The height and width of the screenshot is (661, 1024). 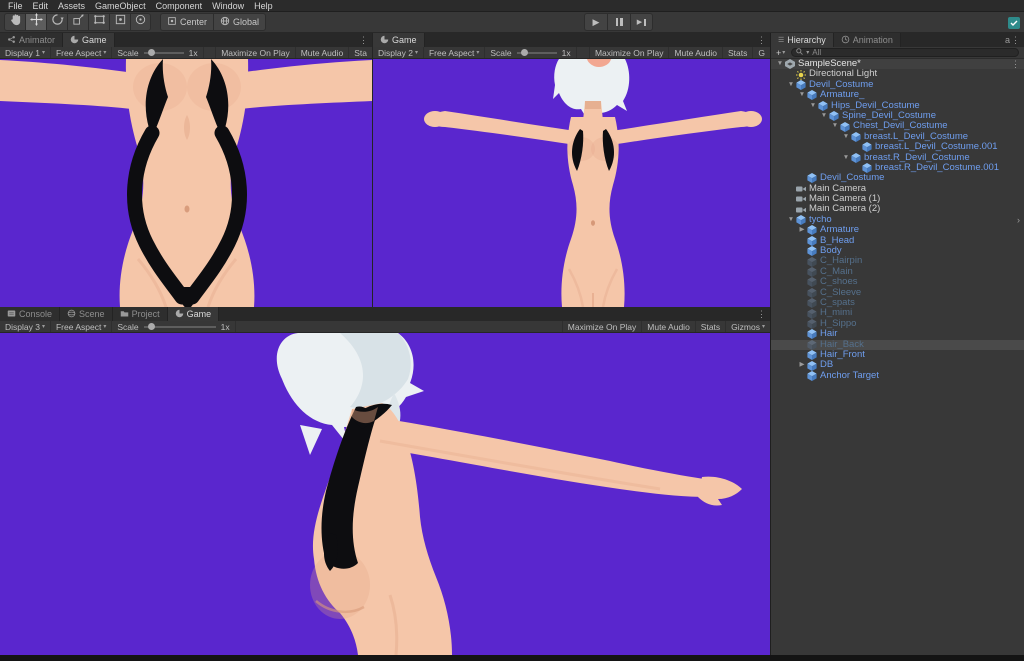 I want to click on mute-audio-button-2: Mute Audio, so click(x=695, y=52).